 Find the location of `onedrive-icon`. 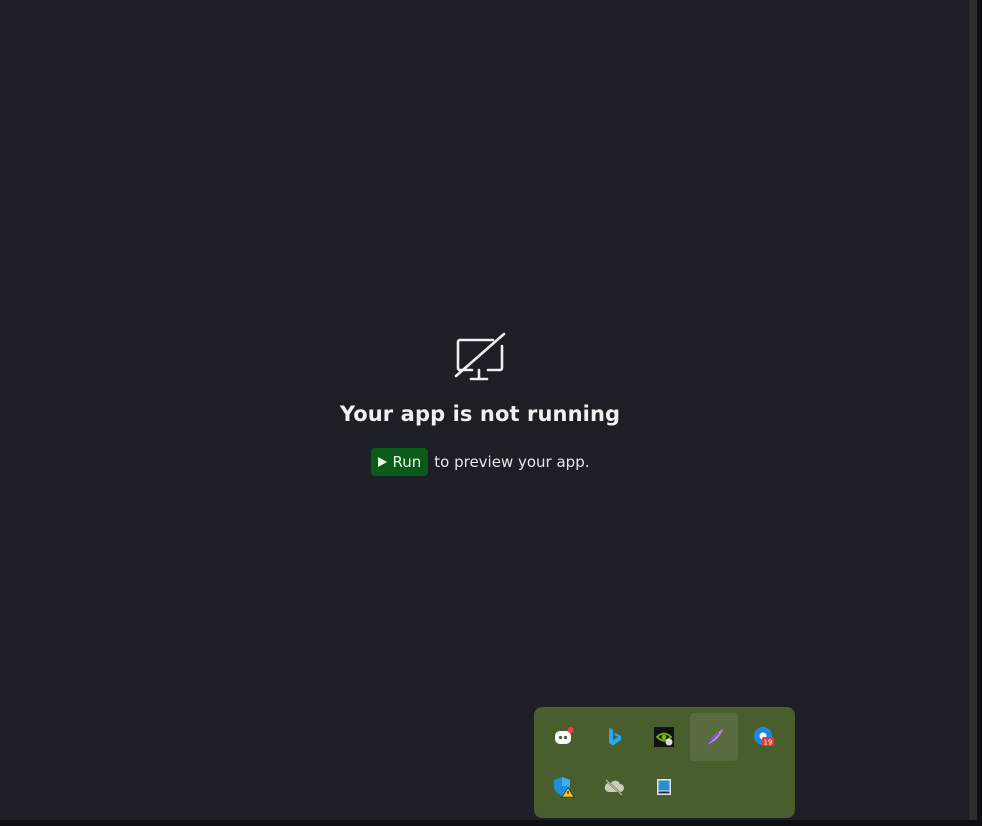

onedrive-icon is located at coordinates (614, 787).